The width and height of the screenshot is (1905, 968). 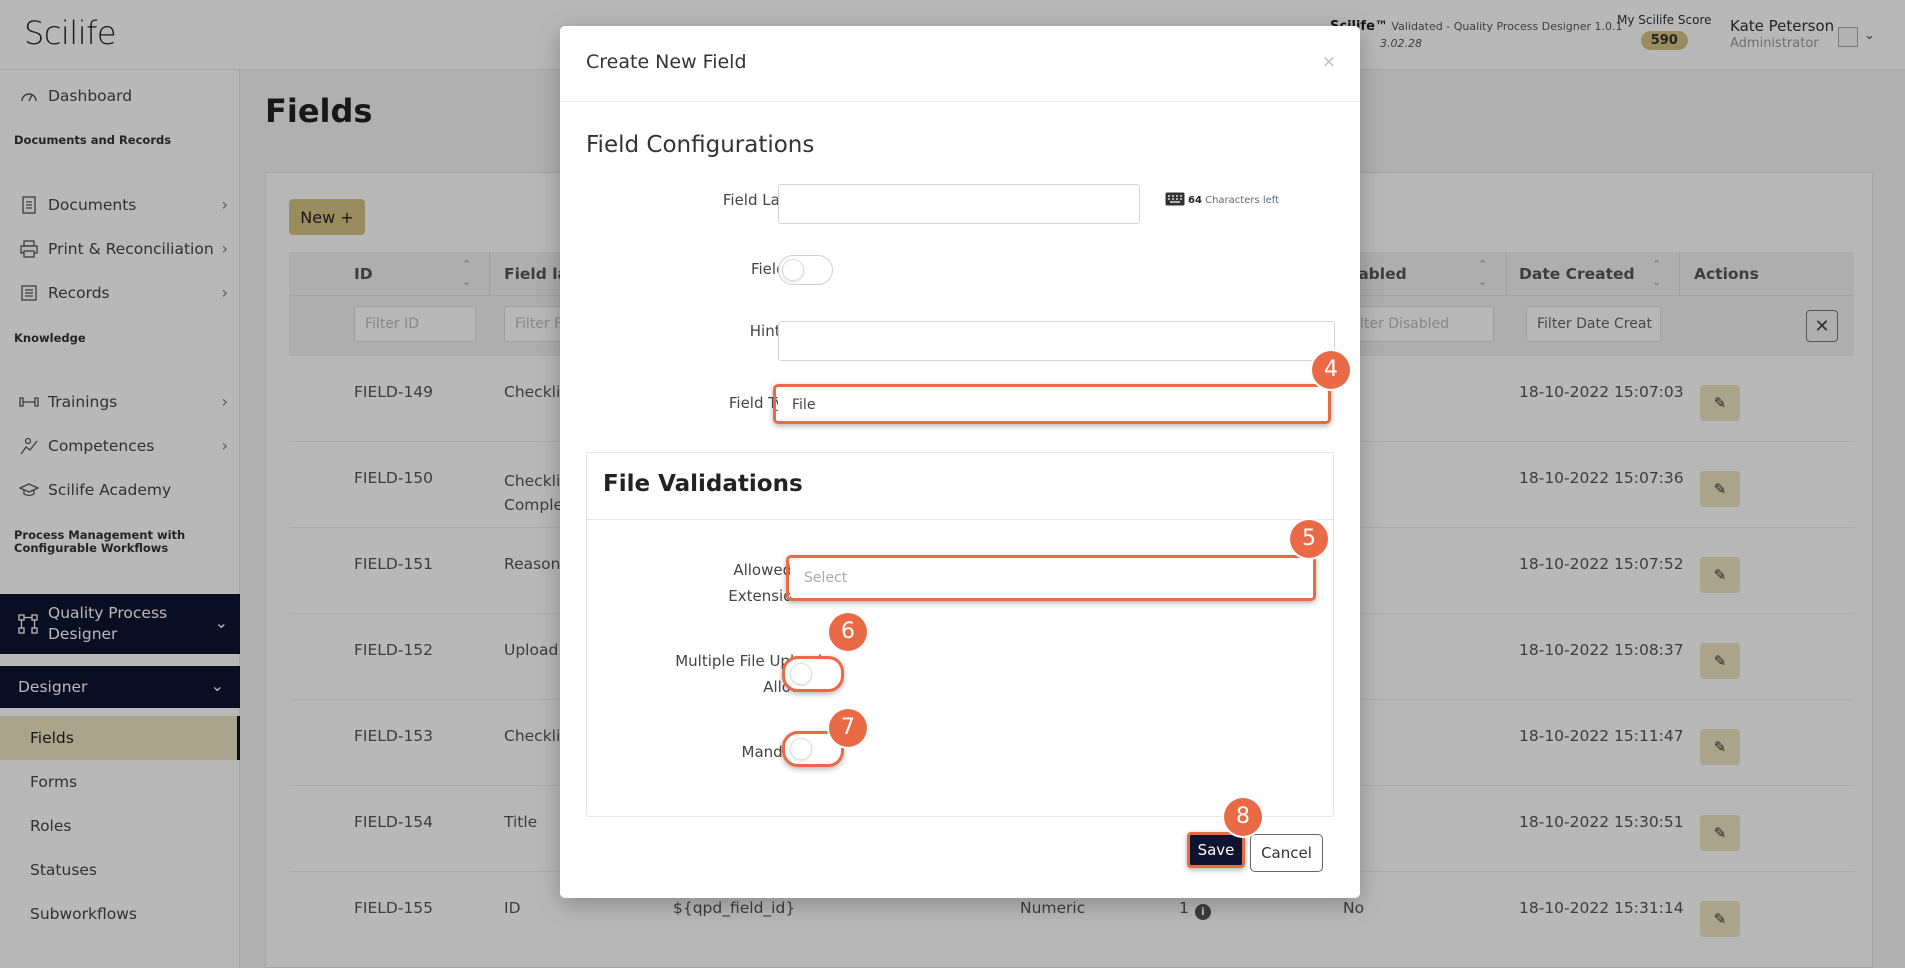 I want to click on close-icon: ×, so click(x=1329, y=62).